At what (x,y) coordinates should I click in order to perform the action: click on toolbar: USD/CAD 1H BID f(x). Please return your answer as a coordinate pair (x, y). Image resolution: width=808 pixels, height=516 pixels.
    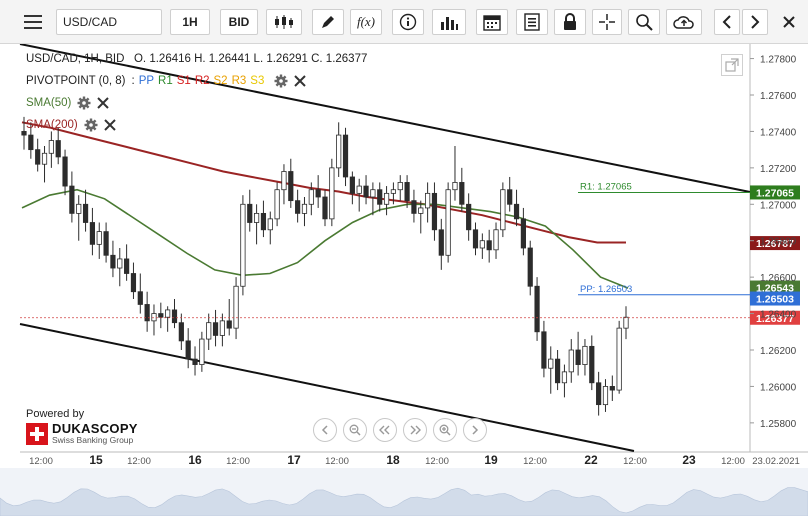
    Looking at the image, I should click on (404, 22).